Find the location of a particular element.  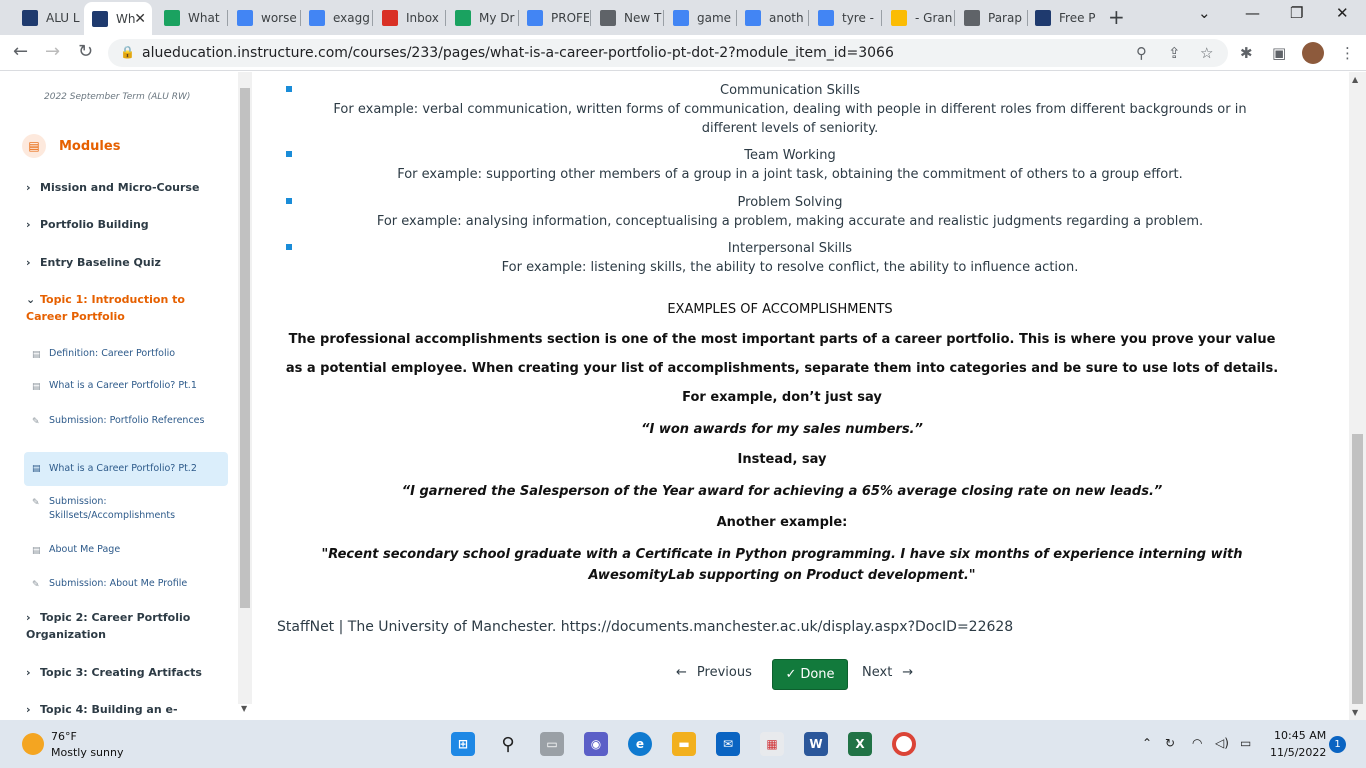

module-label: Portfolio Building is located at coordinates (94, 224).